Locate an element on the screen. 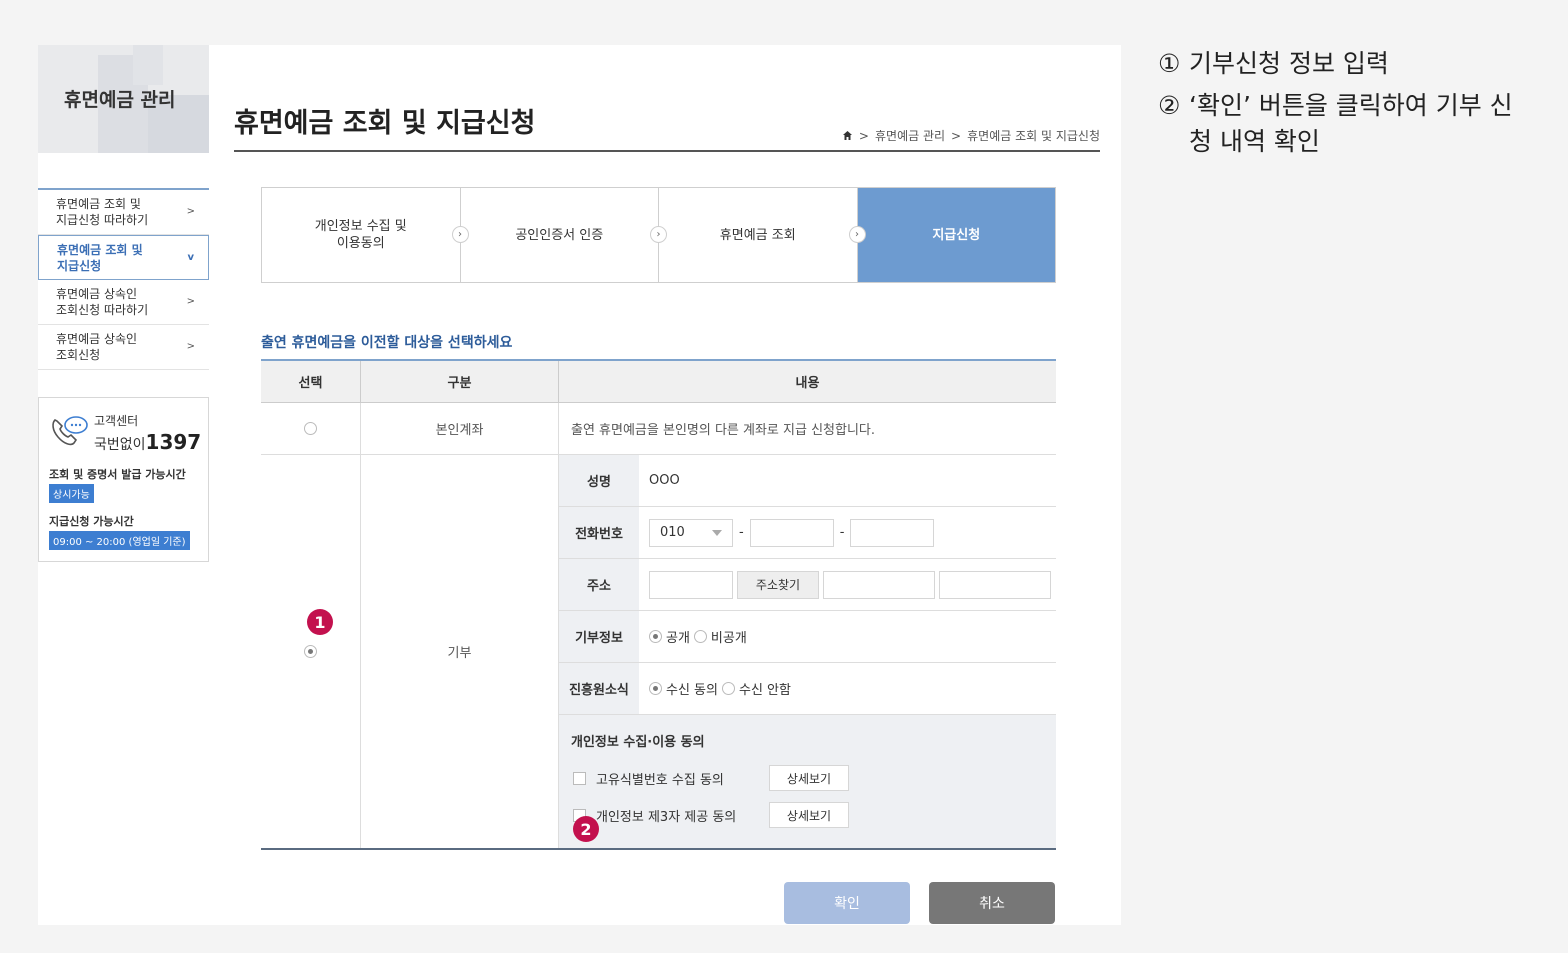 Image resolution: width=1568 pixels, height=953 pixels. dash: - is located at coordinates (842, 532).